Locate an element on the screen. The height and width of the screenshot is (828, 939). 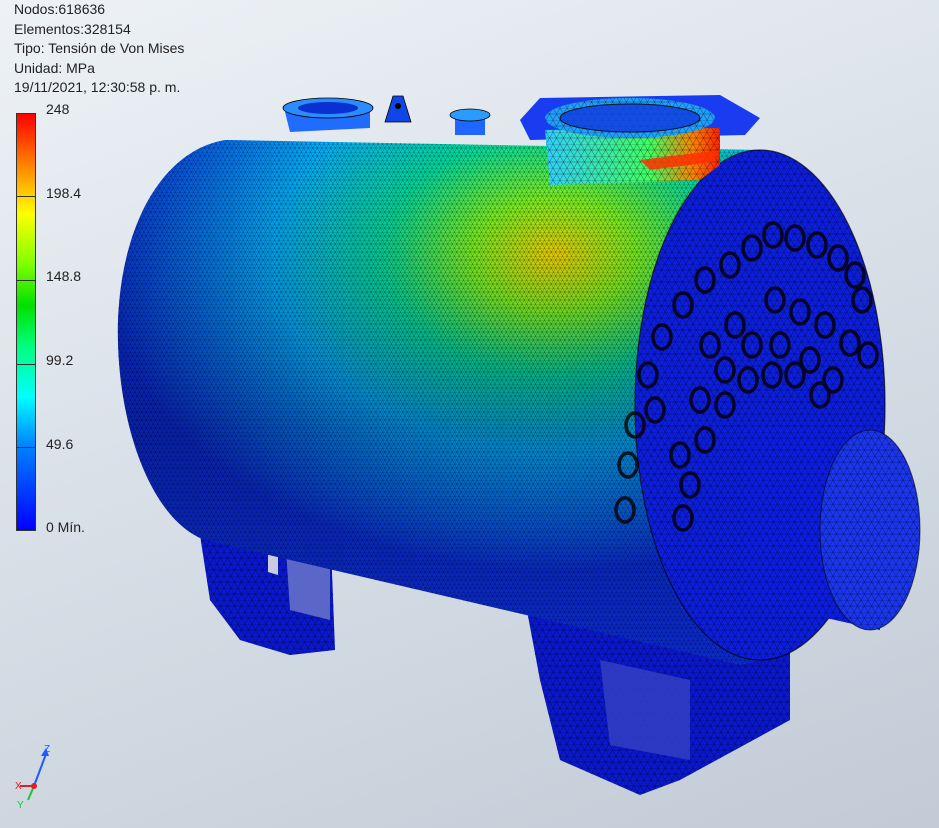
color-legend-bar is located at coordinates (26, 322).